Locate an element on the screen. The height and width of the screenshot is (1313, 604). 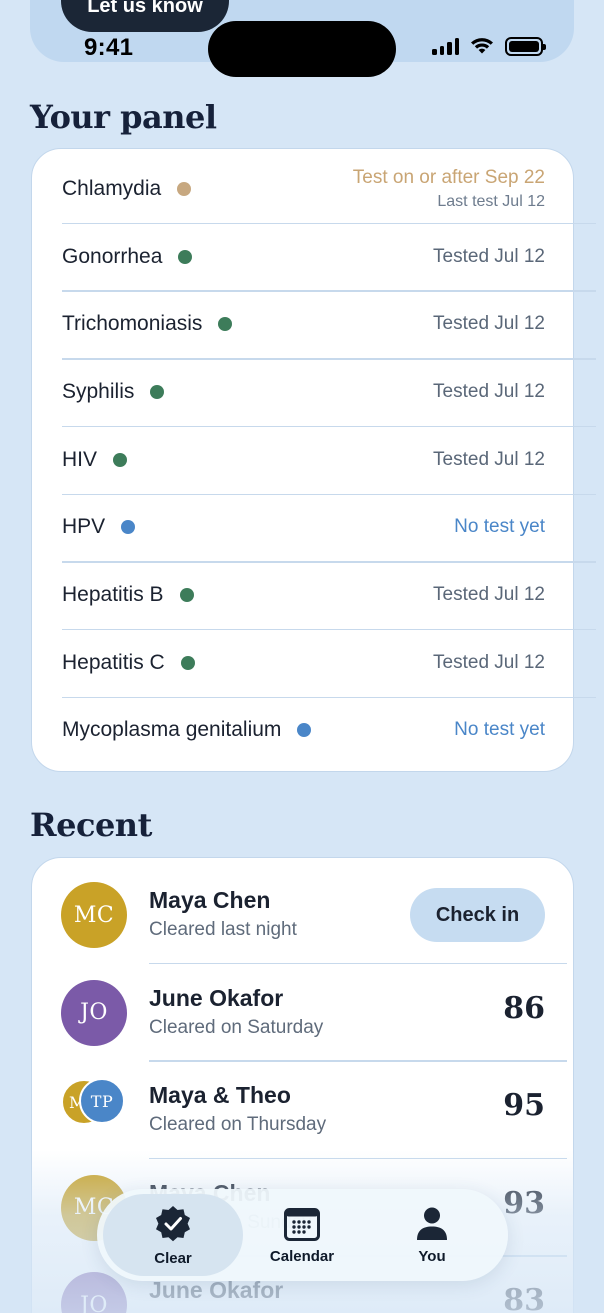
tab-you-label: You is located at coordinates (432, 1256).